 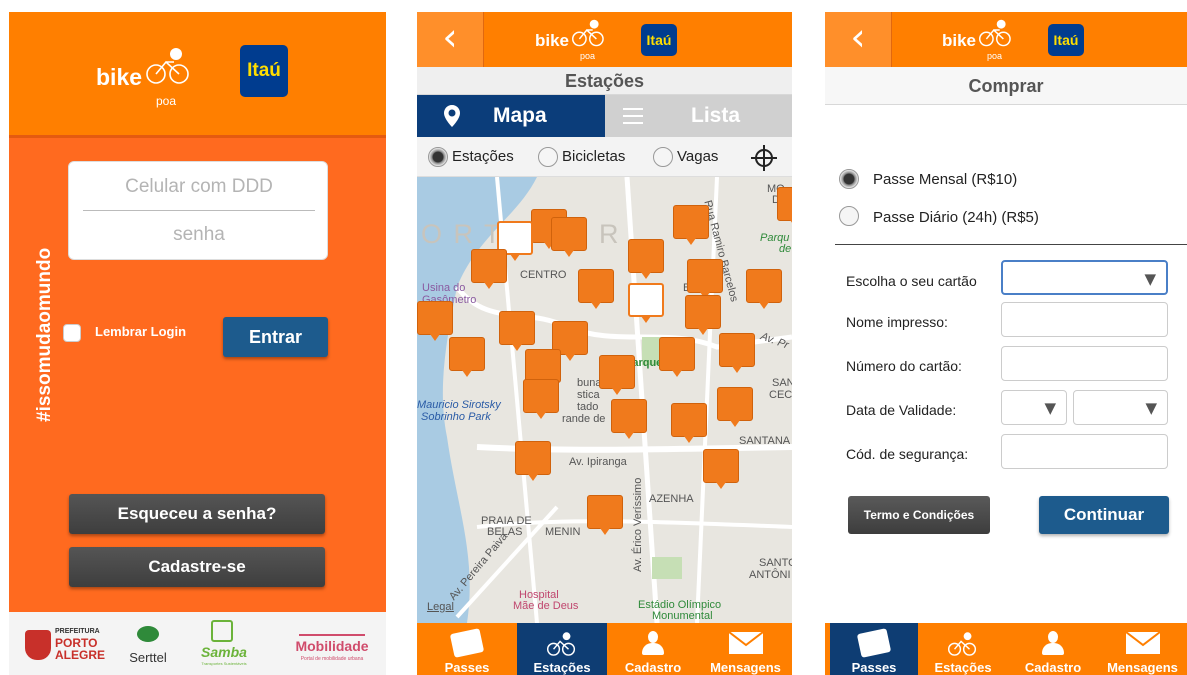 What do you see at coordinates (1084, 319) in the screenshot?
I see `name-field` at bounding box center [1084, 319].